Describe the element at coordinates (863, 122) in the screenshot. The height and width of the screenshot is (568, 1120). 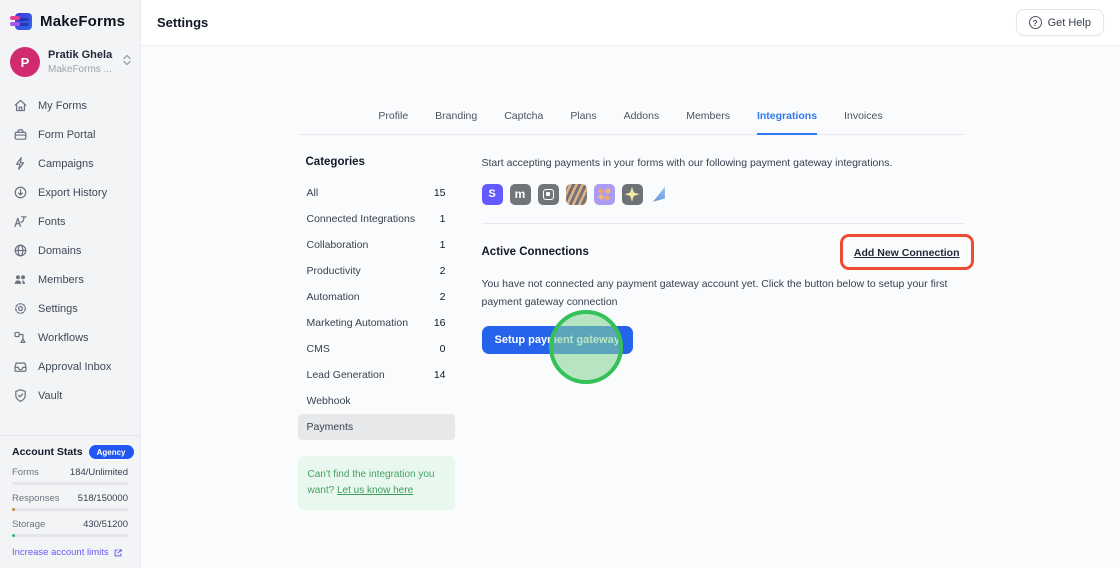
I see `tab-invoices: Invoices` at that location.